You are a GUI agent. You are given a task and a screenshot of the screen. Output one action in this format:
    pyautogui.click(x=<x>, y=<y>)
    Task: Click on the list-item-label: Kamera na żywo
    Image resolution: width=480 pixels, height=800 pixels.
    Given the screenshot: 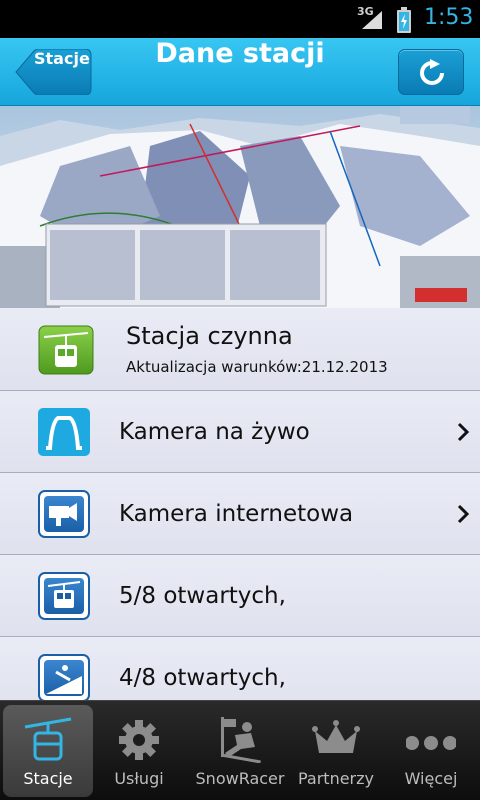 What is the action you would take?
    pyautogui.click(x=214, y=432)
    